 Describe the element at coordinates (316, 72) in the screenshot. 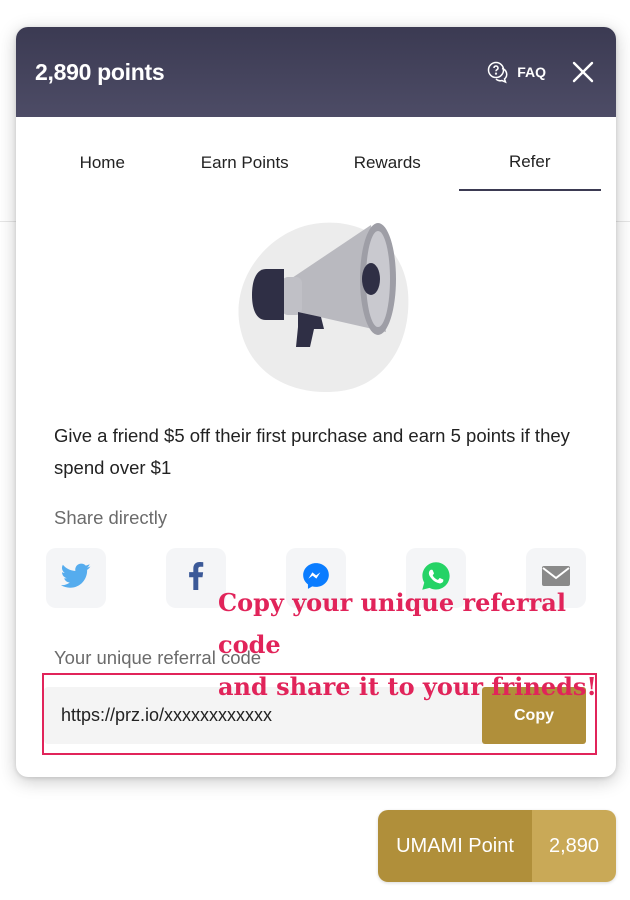

I see `widget-header: 2,890 points FAQ` at that location.